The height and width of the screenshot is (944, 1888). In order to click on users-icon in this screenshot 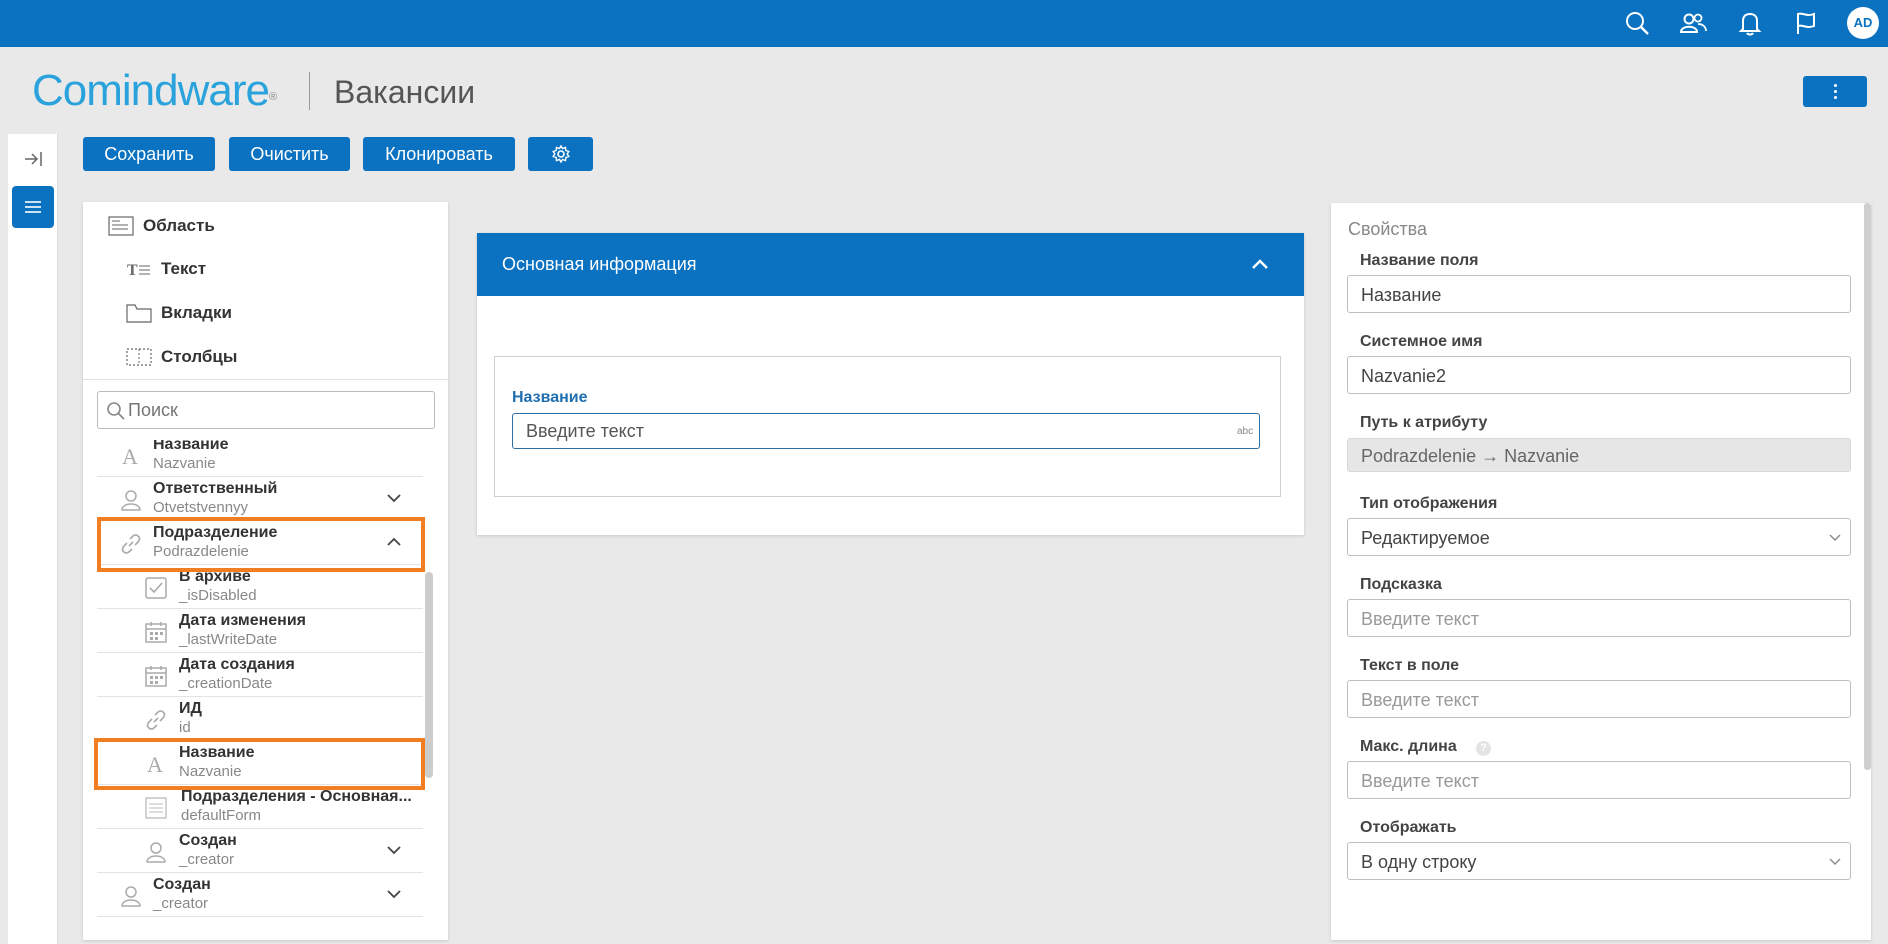, I will do `click(1693, 23)`.